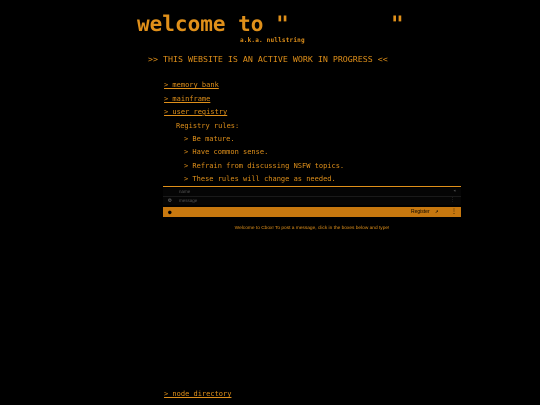 The height and width of the screenshot is (405, 540). Describe the element at coordinates (272, 40) in the screenshot. I see `page-subtitle: a.k.a. nullstring` at that location.